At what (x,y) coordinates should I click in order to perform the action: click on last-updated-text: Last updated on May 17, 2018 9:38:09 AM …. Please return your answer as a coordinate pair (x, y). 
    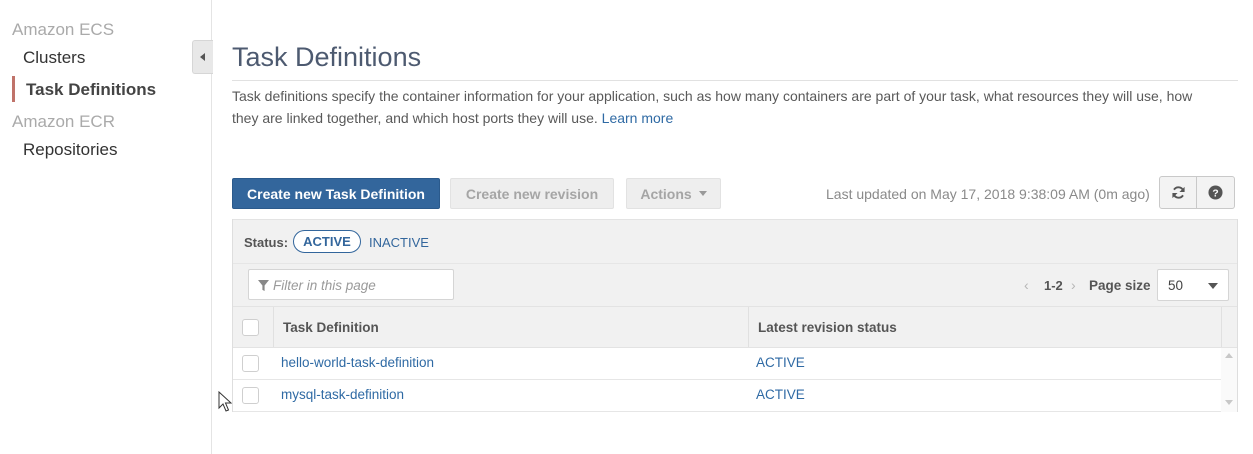
    Looking at the image, I should click on (988, 194).